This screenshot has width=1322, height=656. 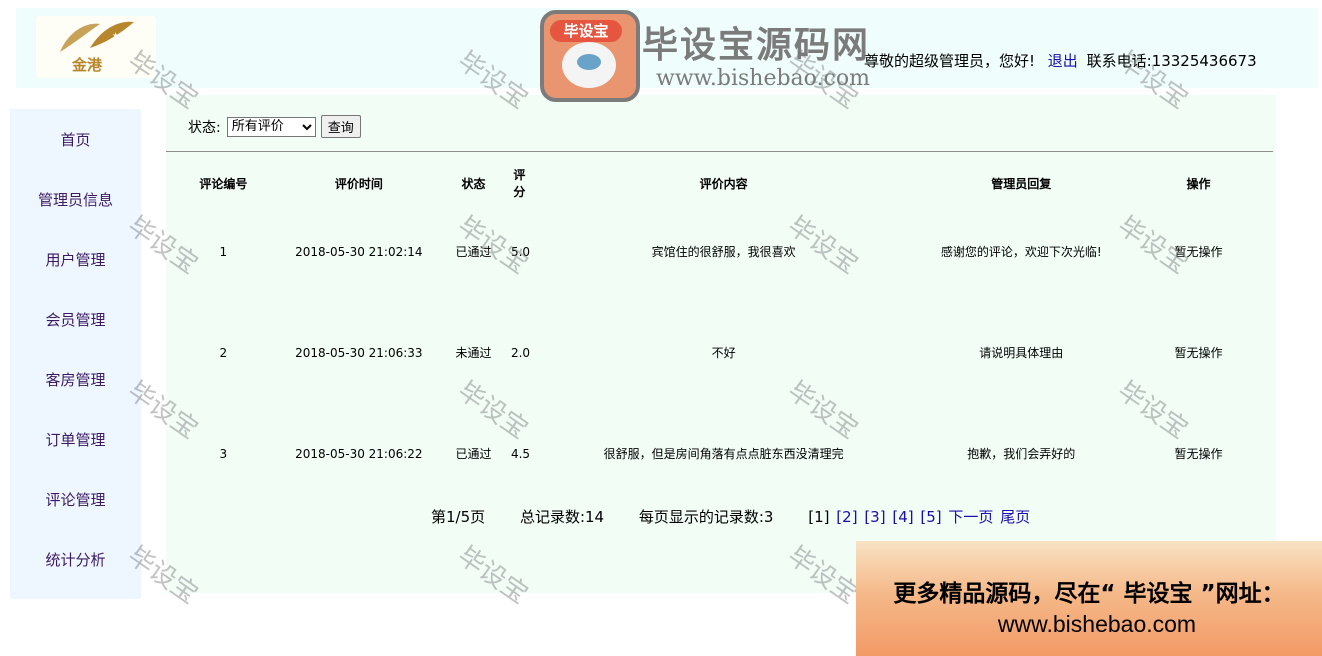 What do you see at coordinates (519, 183) in the screenshot?
I see `header-score: 评分` at bounding box center [519, 183].